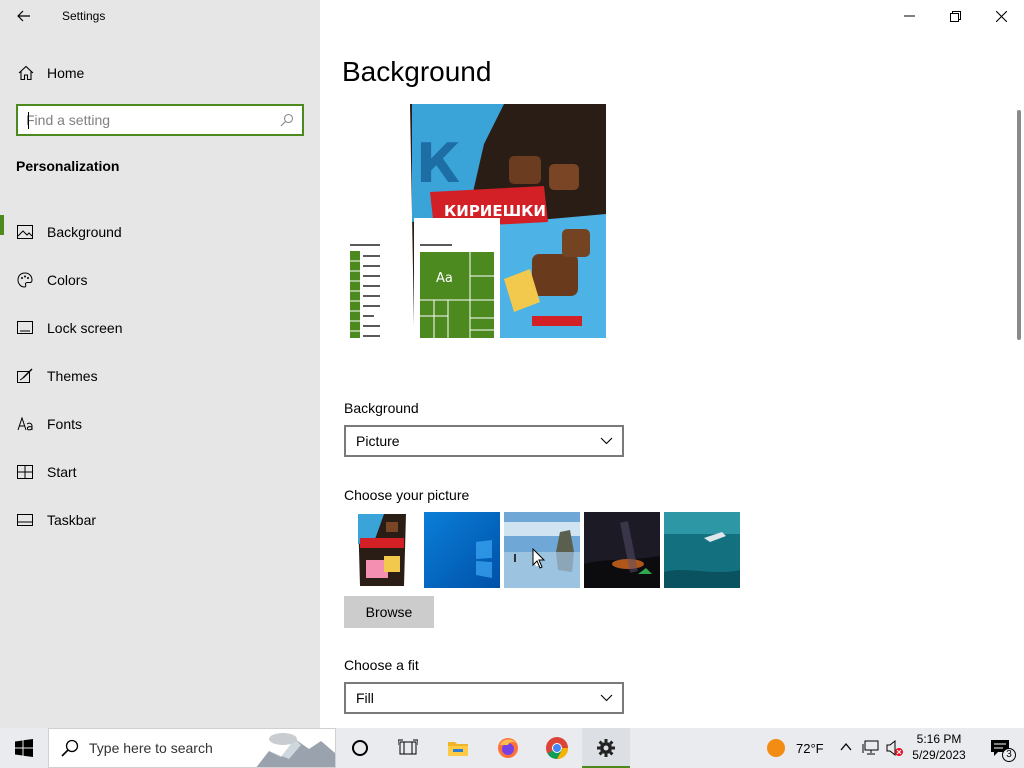  I want to click on sidebar-item-label: Background, so click(84, 232).